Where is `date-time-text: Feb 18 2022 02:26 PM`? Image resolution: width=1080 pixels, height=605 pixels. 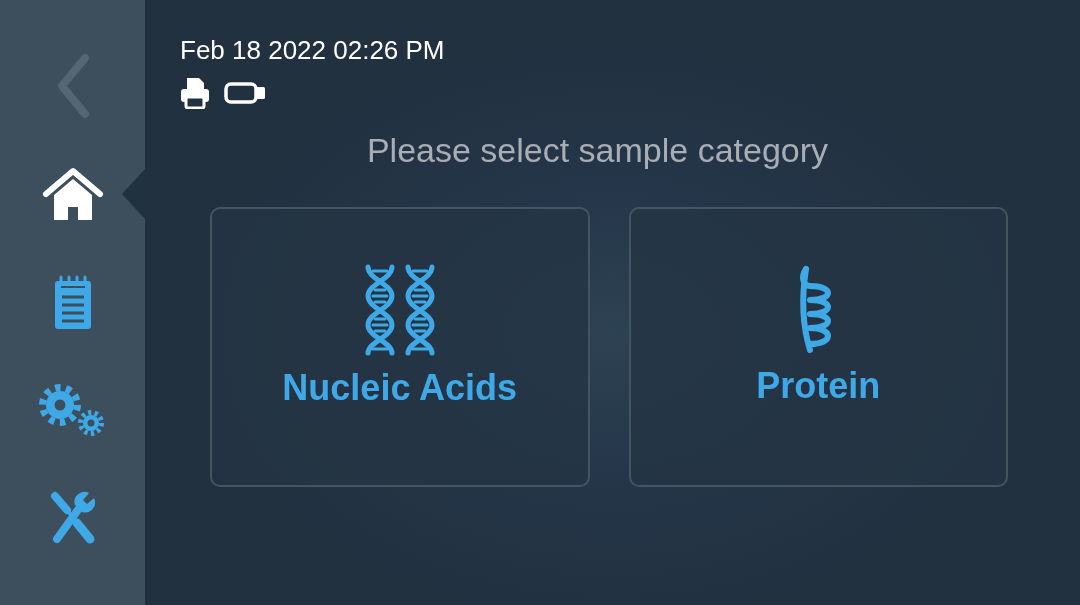 date-time-text: Feb 18 2022 02:26 PM is located at coordinates (312, 50).